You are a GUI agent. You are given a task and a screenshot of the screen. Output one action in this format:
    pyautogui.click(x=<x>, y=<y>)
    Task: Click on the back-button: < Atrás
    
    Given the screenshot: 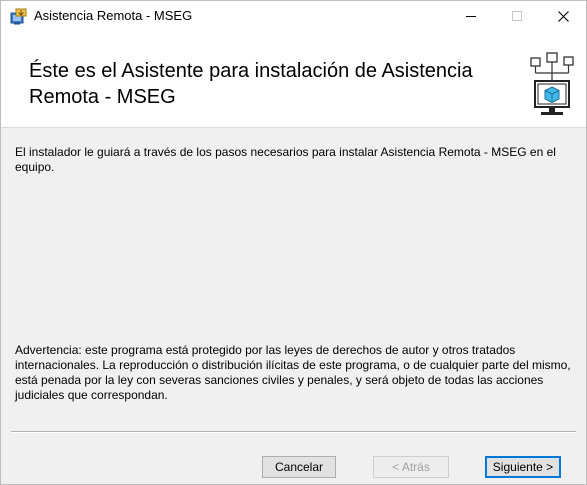 What is the action you would take?
    pyautogui.click(x=411, y=467)
    